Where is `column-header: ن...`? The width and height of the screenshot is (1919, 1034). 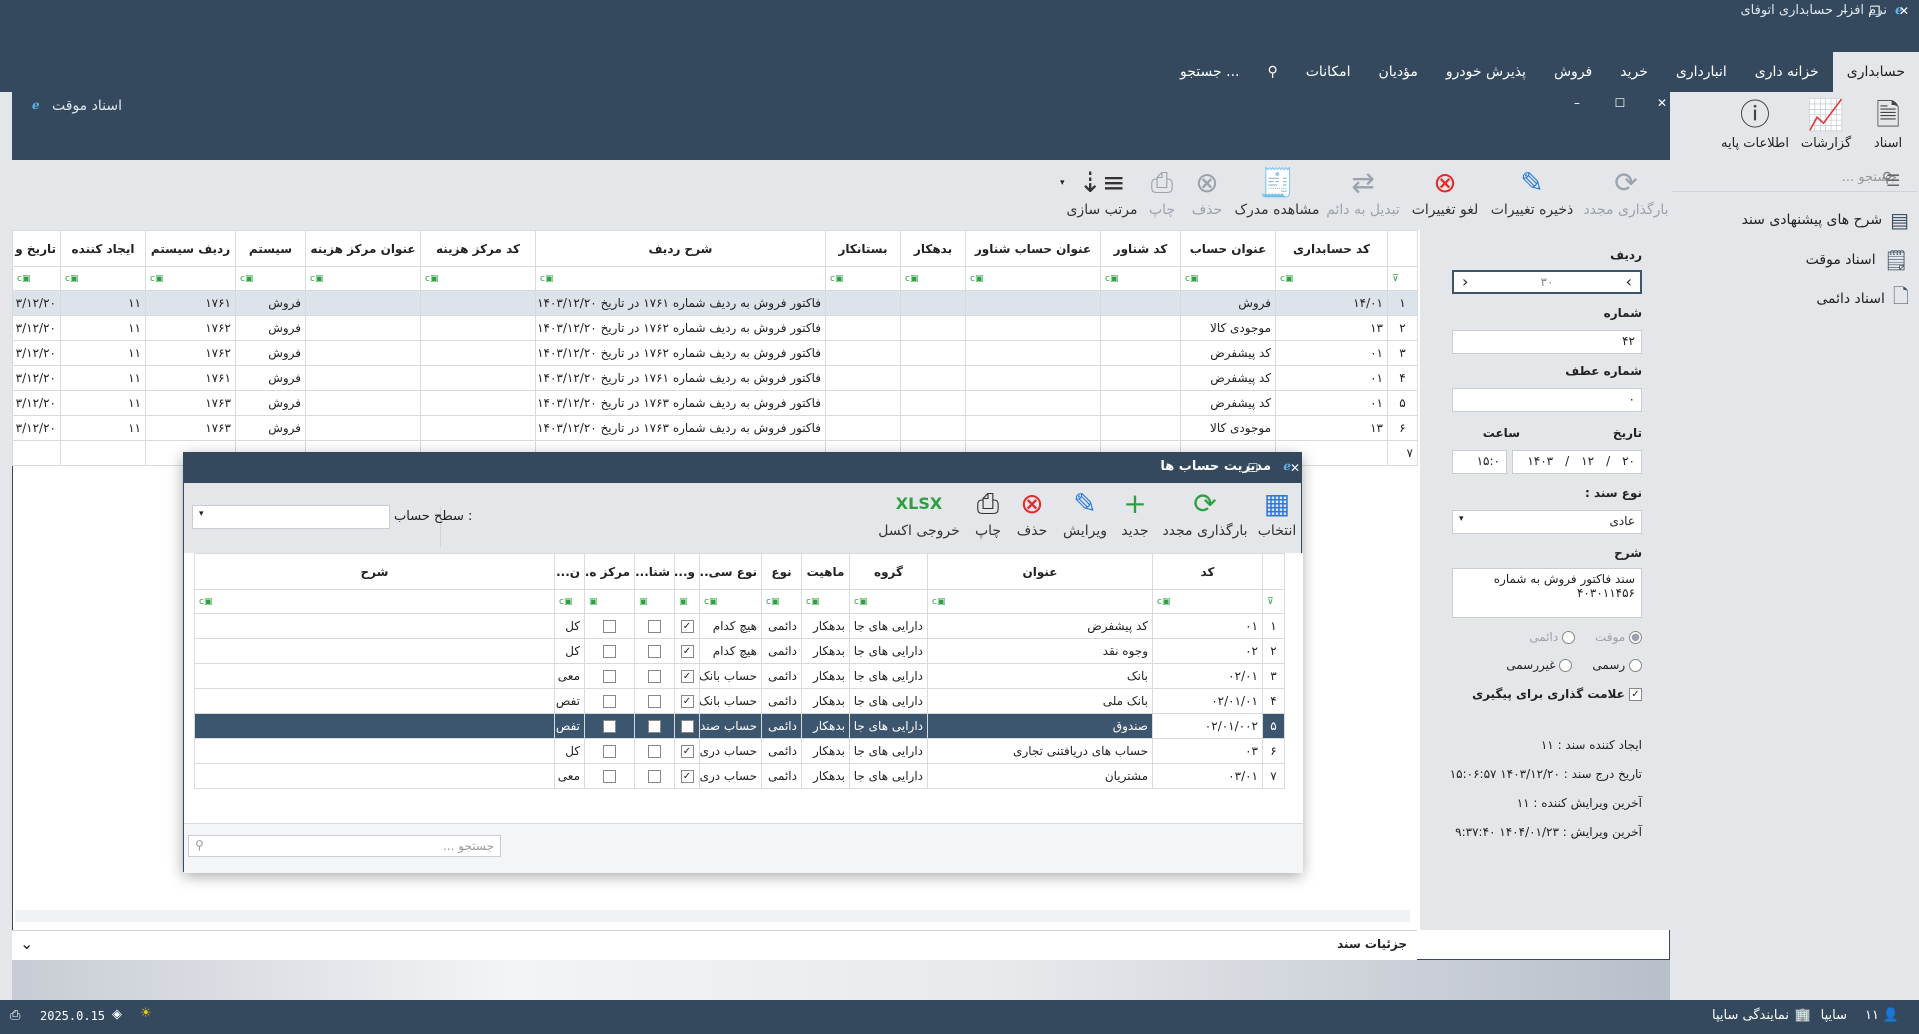 column-header: ن... is located at coordinates (569, 571).